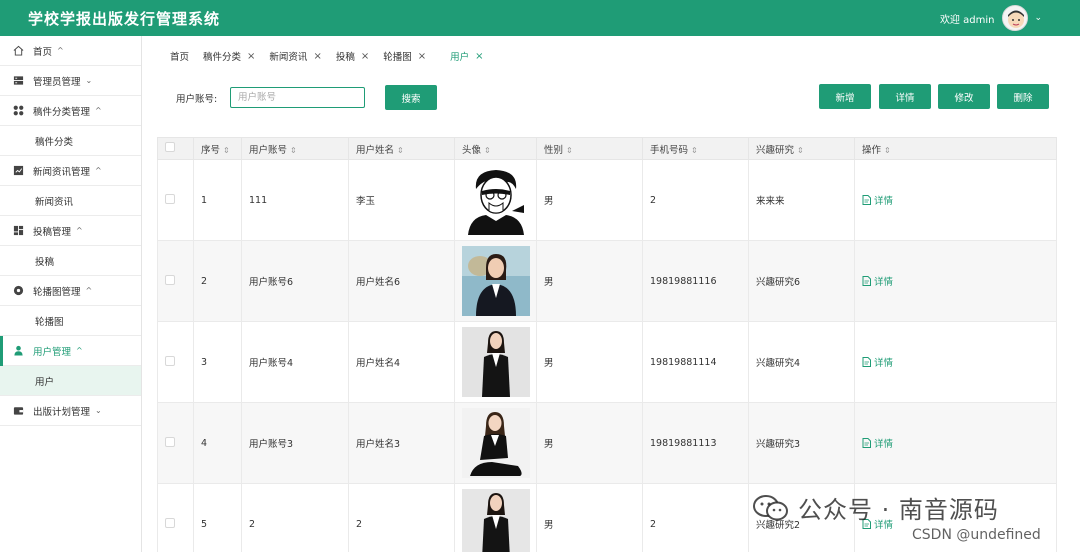 This screenshot has height=552, width=1080. I want to click on tab-news: 新闻资讯 ×, so click(295, 56).